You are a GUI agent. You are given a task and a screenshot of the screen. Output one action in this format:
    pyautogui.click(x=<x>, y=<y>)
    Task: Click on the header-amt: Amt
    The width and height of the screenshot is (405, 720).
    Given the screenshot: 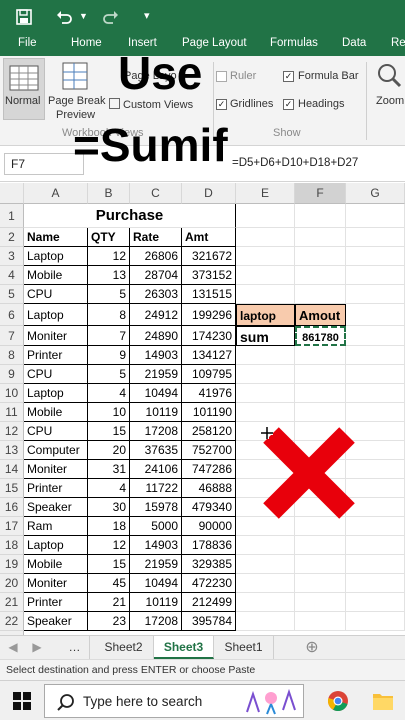 What is the action you would take?
    pyautogui.click(x=209, y=237)
    